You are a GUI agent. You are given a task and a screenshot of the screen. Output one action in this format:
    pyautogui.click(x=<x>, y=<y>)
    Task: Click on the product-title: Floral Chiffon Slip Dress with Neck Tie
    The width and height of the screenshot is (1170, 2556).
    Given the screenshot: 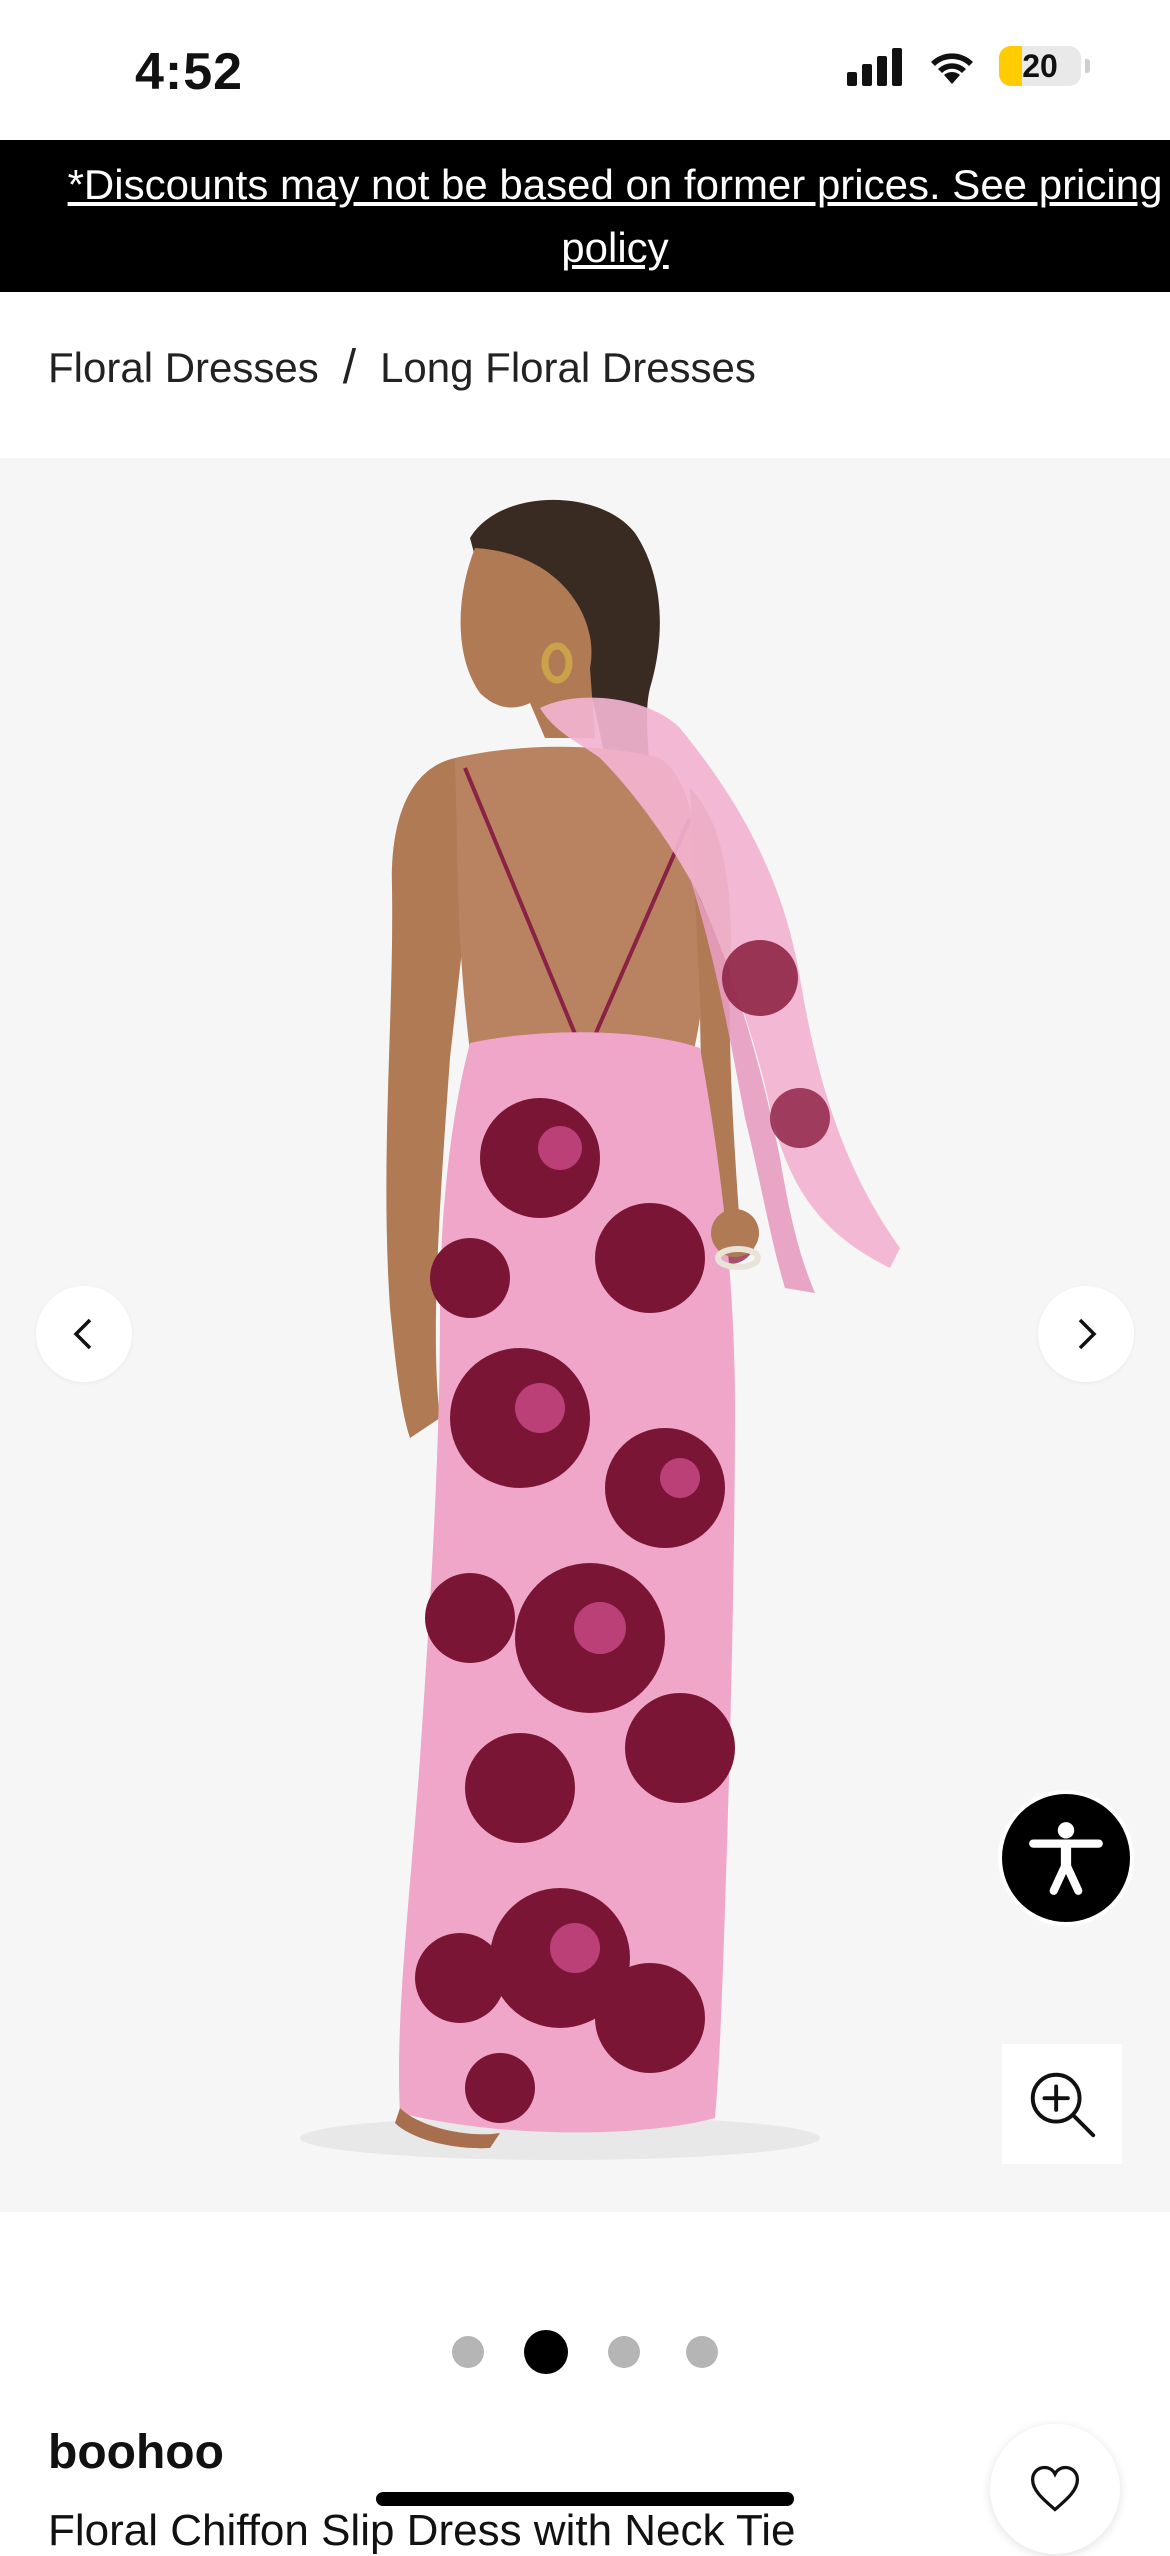 What is the action you would take?
    pyautogui.click(x=422, y=2530)
    